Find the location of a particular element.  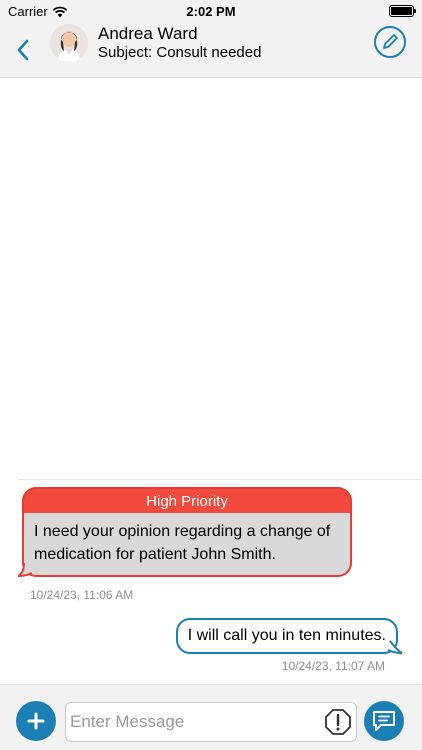

outgoing-message-bubble: I will call you in ten minutes. is located at coordinates (288, 636).